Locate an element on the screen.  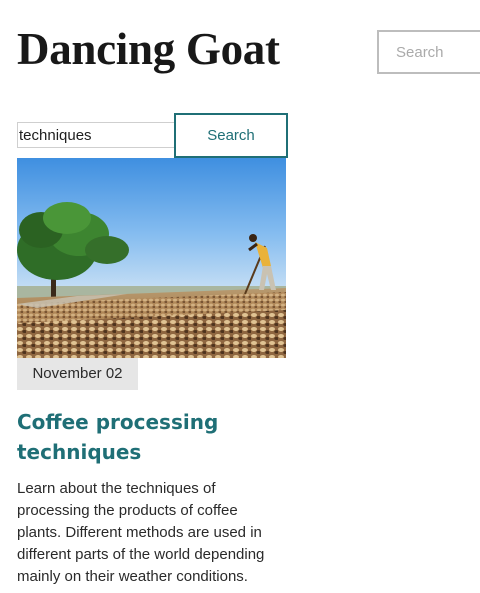
date-badge: November 02 is located at coordinates (77, 374).